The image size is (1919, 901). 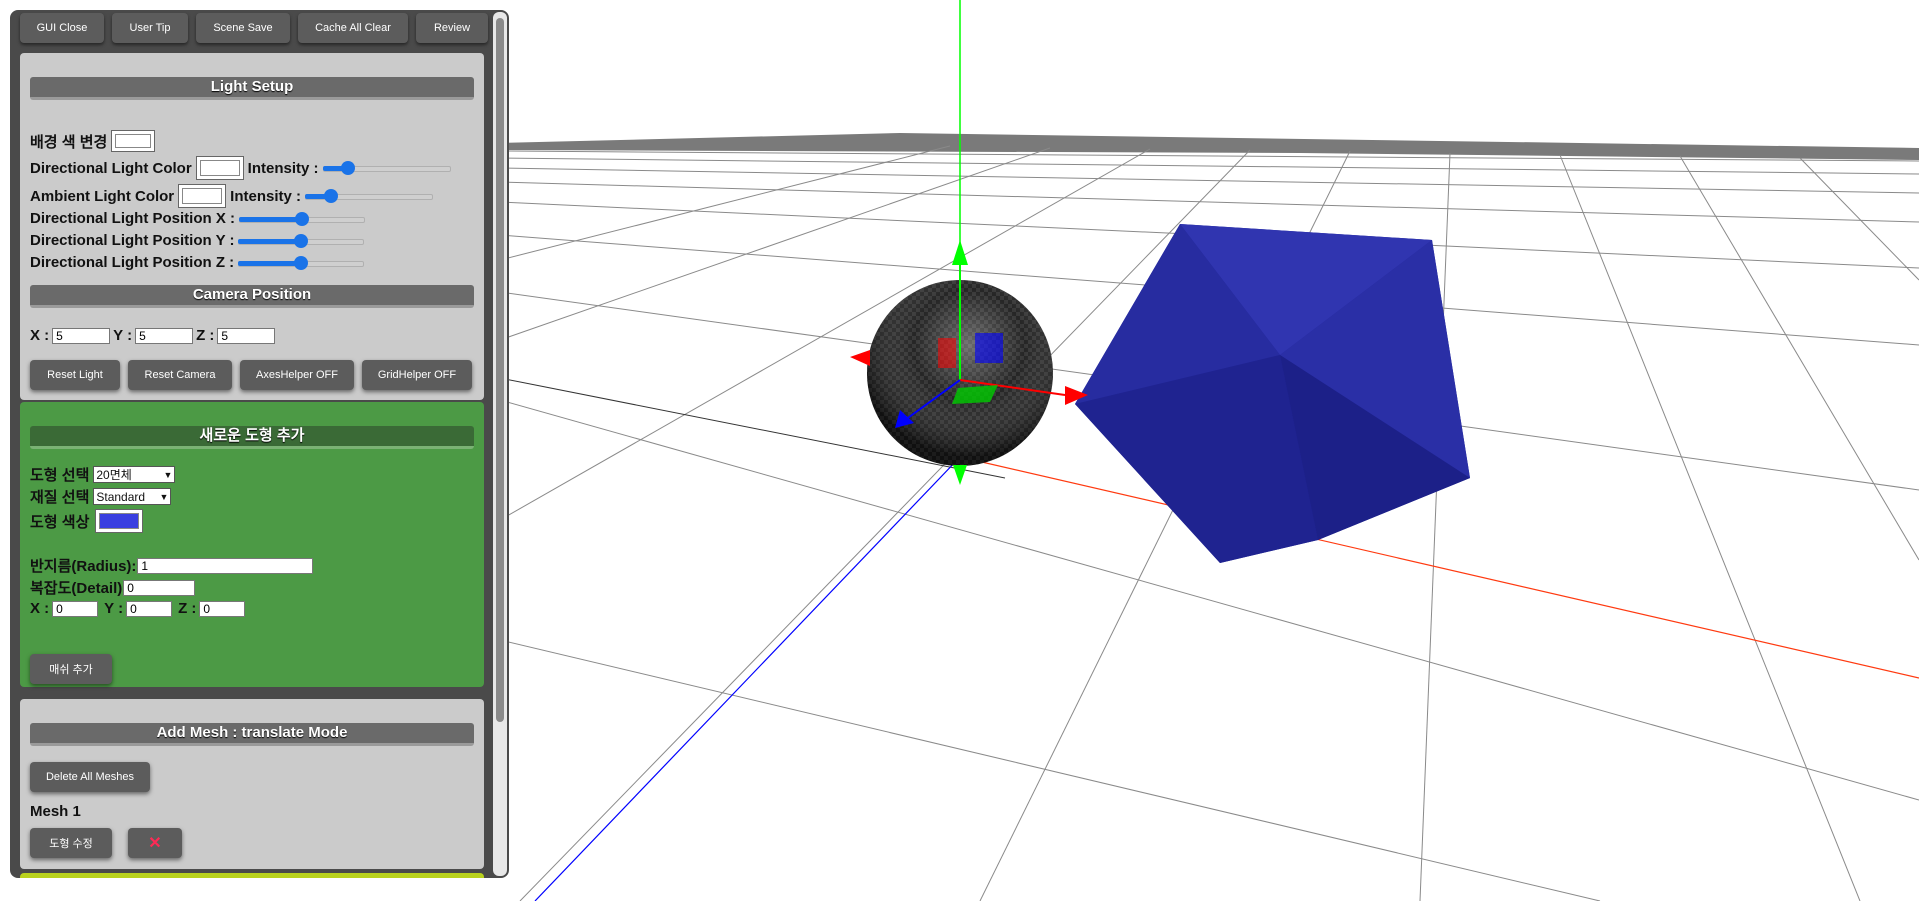 What do you see at coordinates (283, 168) in the screenshot?
I see `dir-intensity-label: Intensity :` at bounding box center [283, 168].